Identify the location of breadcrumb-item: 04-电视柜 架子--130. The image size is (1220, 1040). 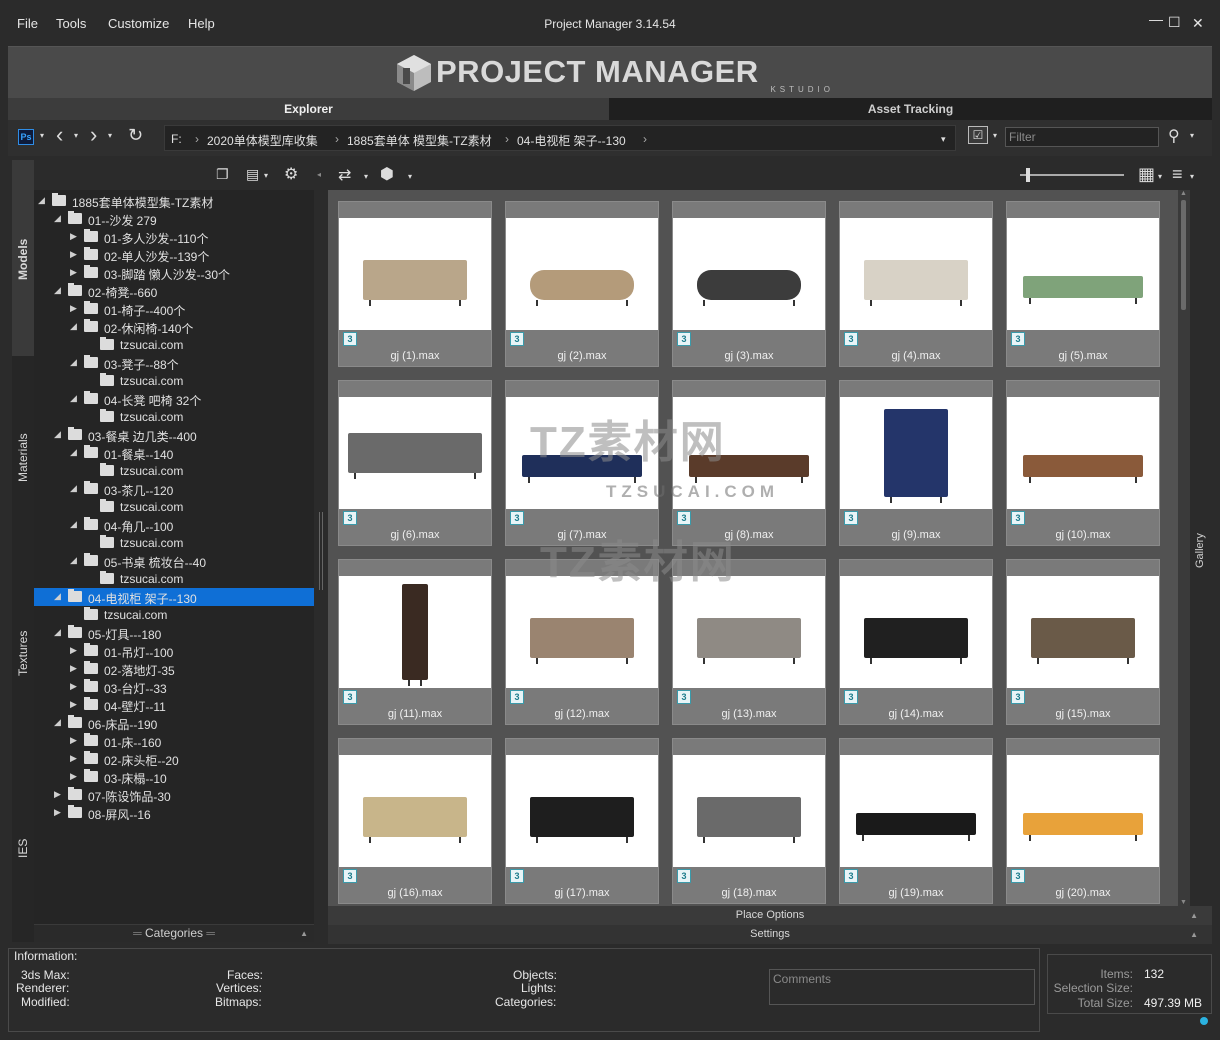
(571, 140).